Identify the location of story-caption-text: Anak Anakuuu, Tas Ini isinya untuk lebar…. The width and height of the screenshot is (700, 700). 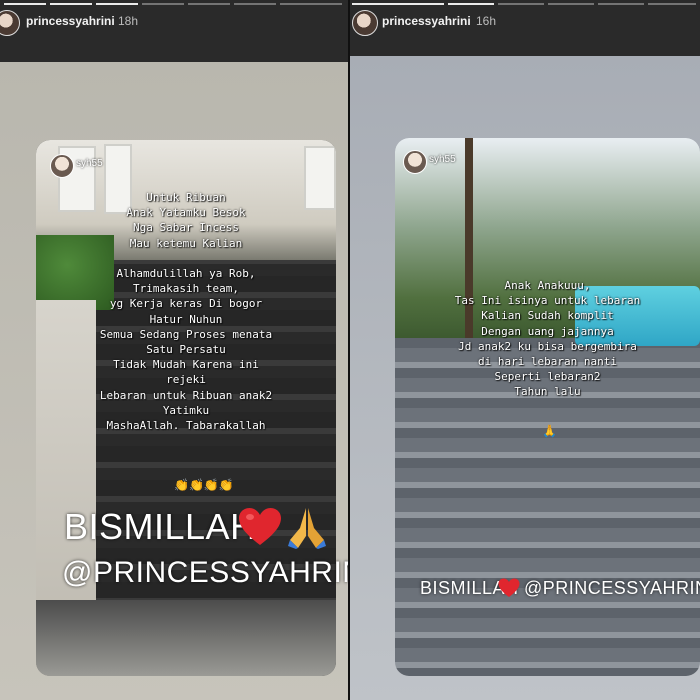
(547, 339).